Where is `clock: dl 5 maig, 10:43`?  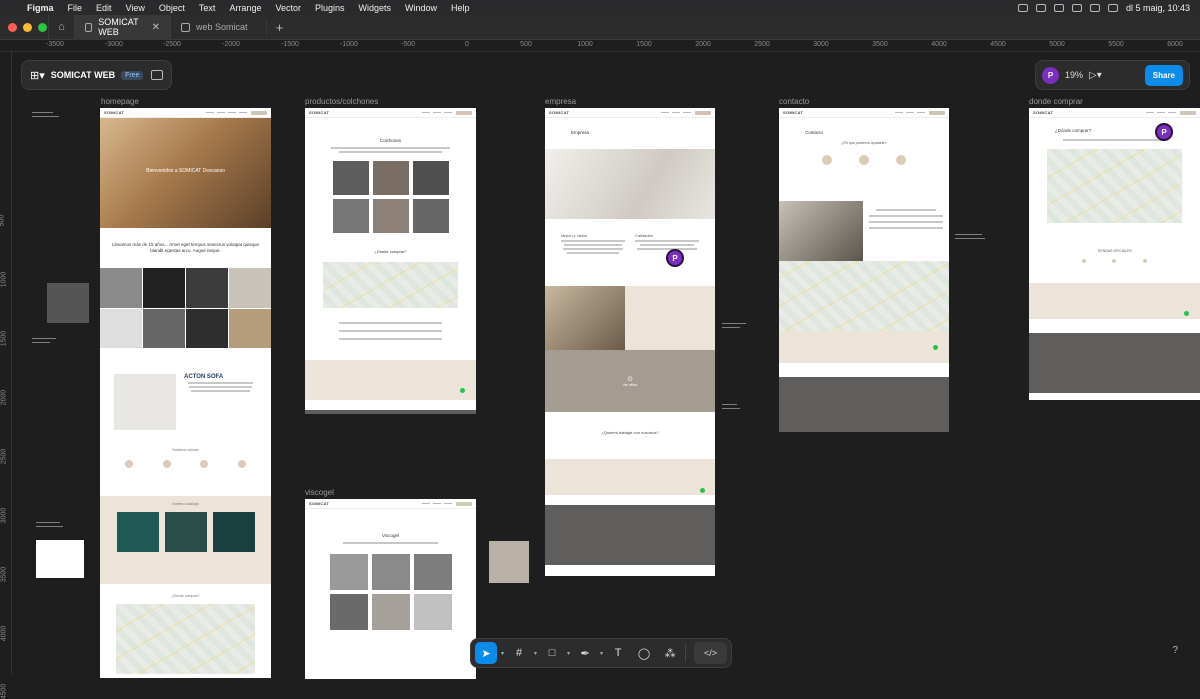 clock: dl 5 maig, 10:43 is located at coordinates (1158, 8).